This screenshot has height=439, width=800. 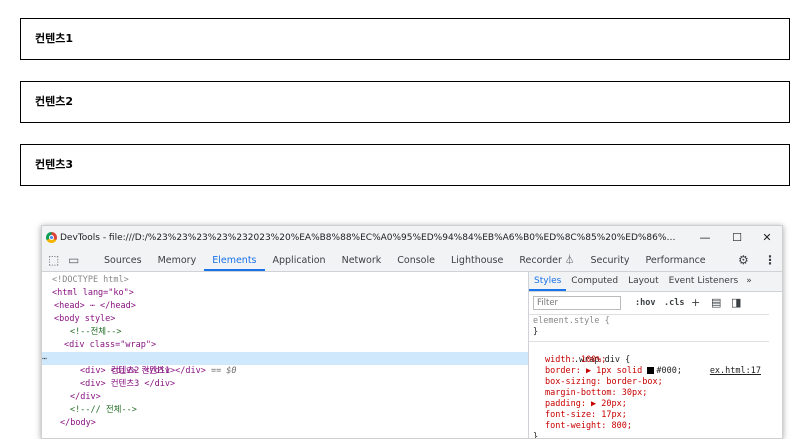 I want to click on wrap-div-rule: .wrap div { ex.html:17, so click(x=649, y=360).